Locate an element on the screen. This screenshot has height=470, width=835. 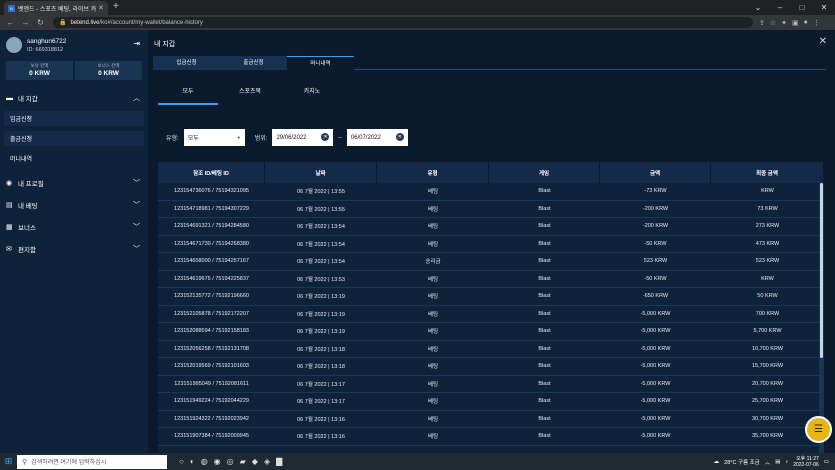
star-icon: ☆ is located at coordinates (773, 23).